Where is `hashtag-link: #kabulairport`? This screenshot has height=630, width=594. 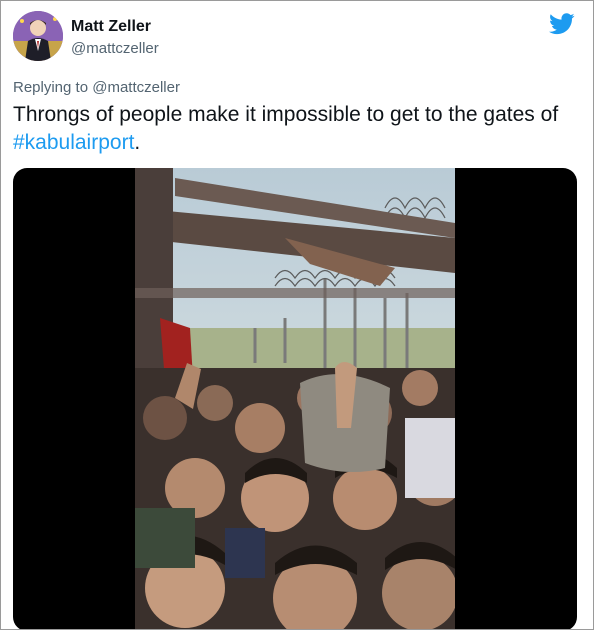
hashtag-link: #kabulairport is located at coordinates (73, 142).